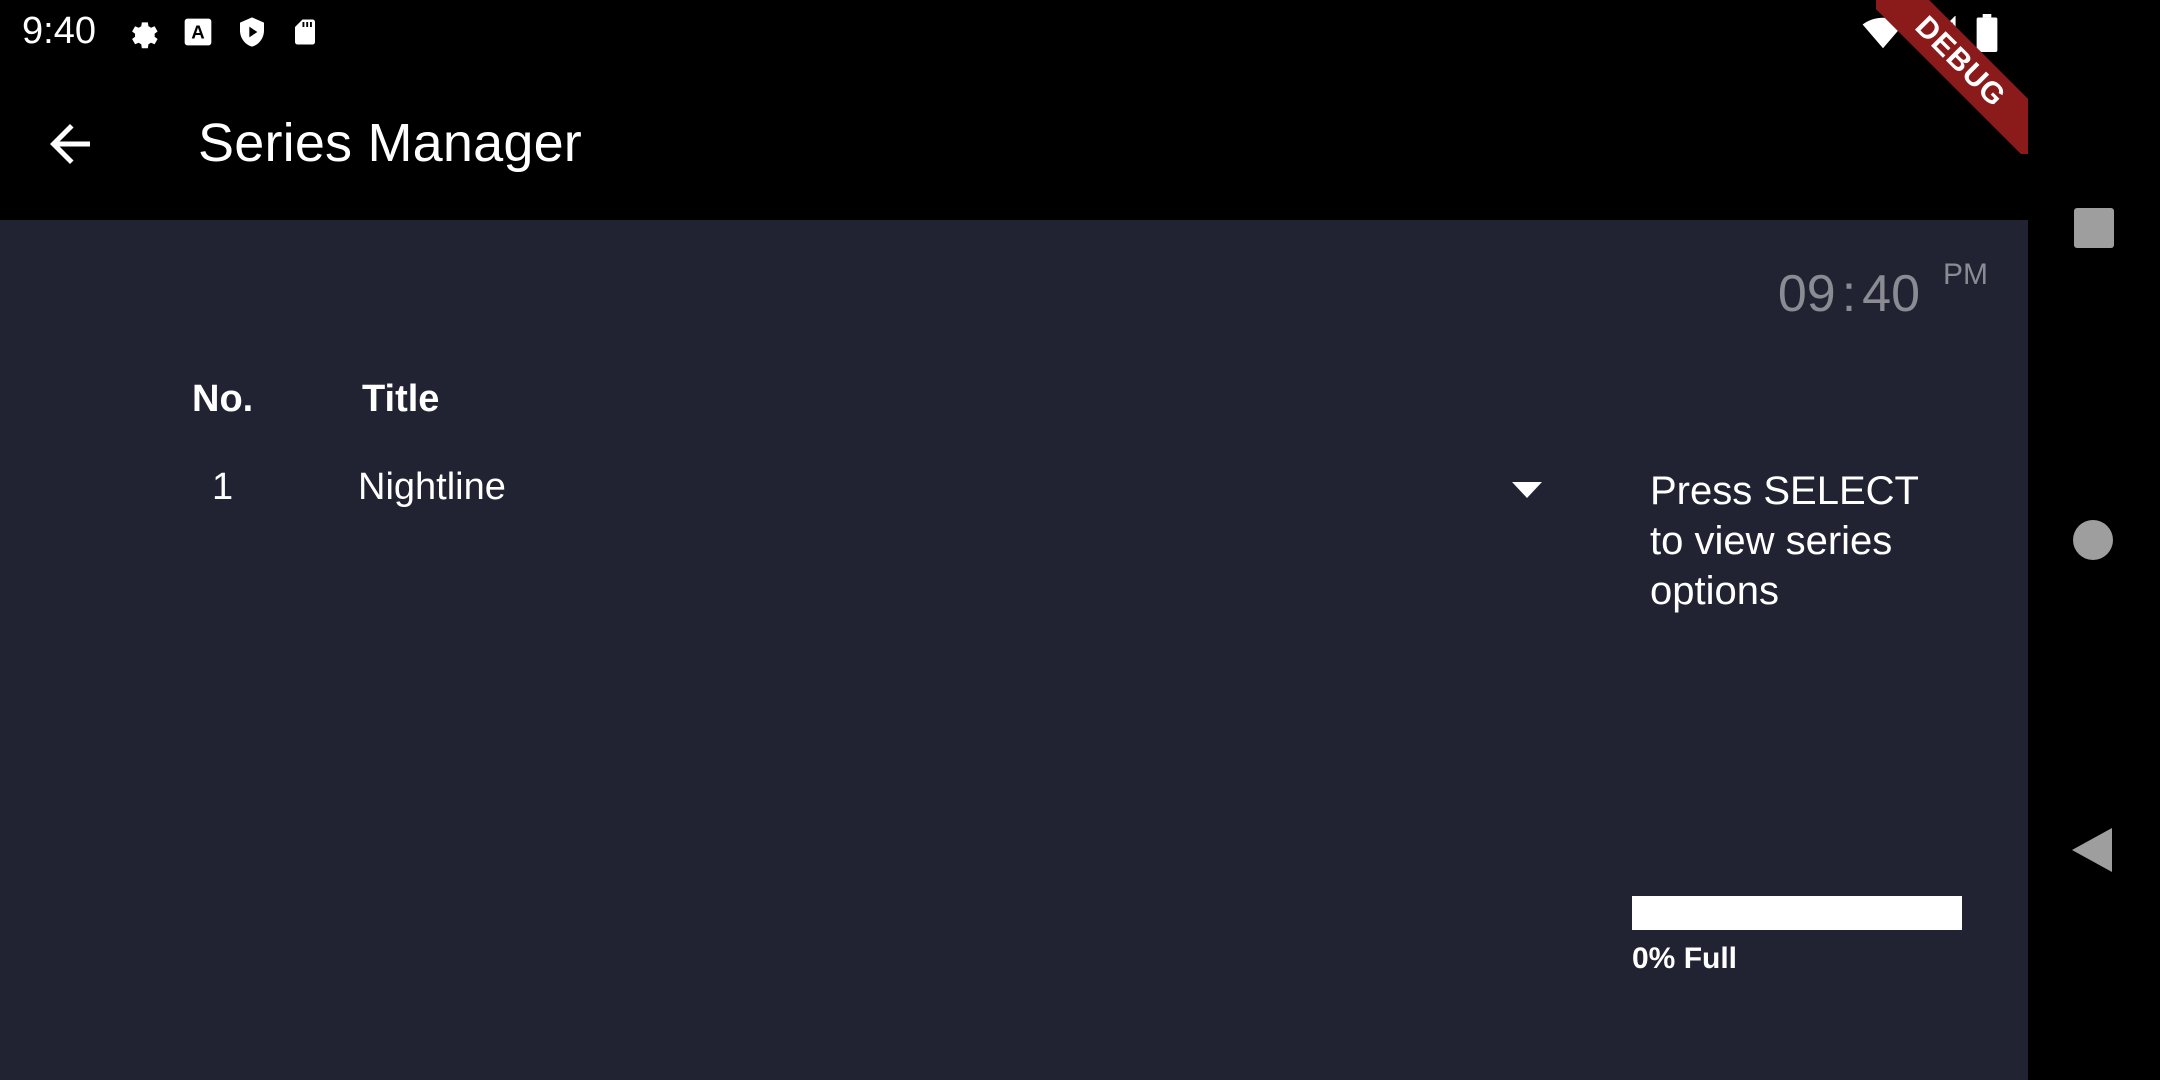 The image size is (2160, 1080). I want to click on status-icons: A, so click(222, 32).